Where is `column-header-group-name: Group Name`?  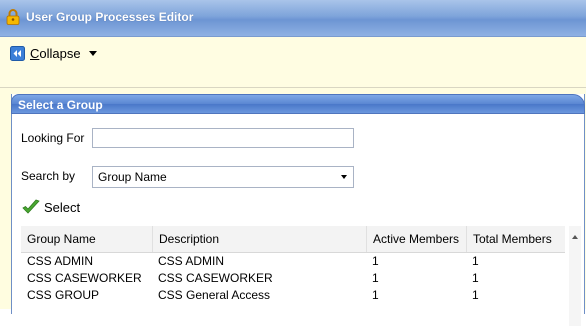 column-header-group-name: Group Name is located at coordinates (86, 239).